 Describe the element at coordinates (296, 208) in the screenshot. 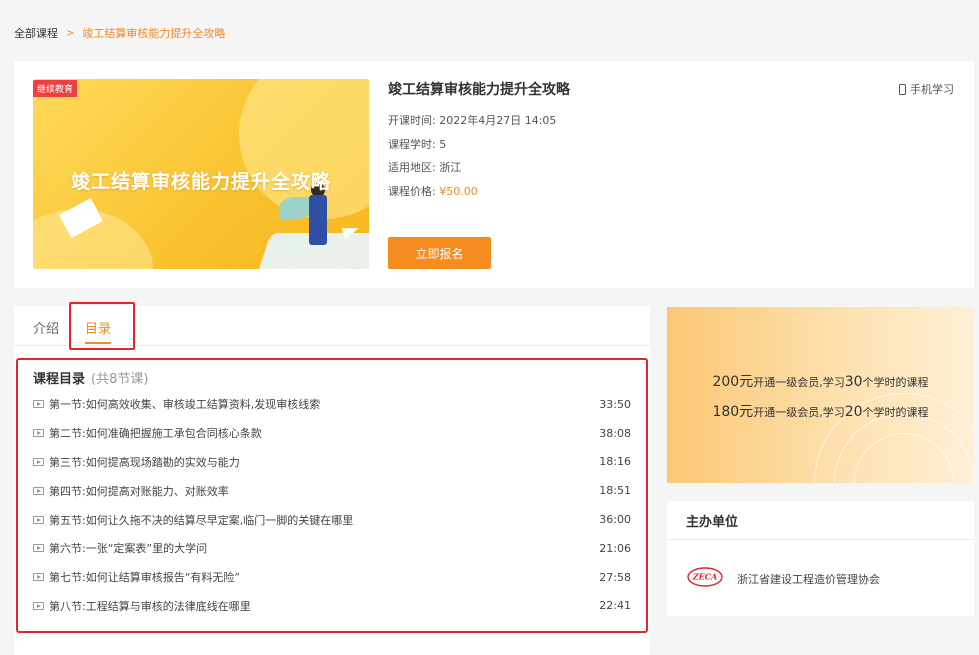

I see `cape-illustration` at that location.